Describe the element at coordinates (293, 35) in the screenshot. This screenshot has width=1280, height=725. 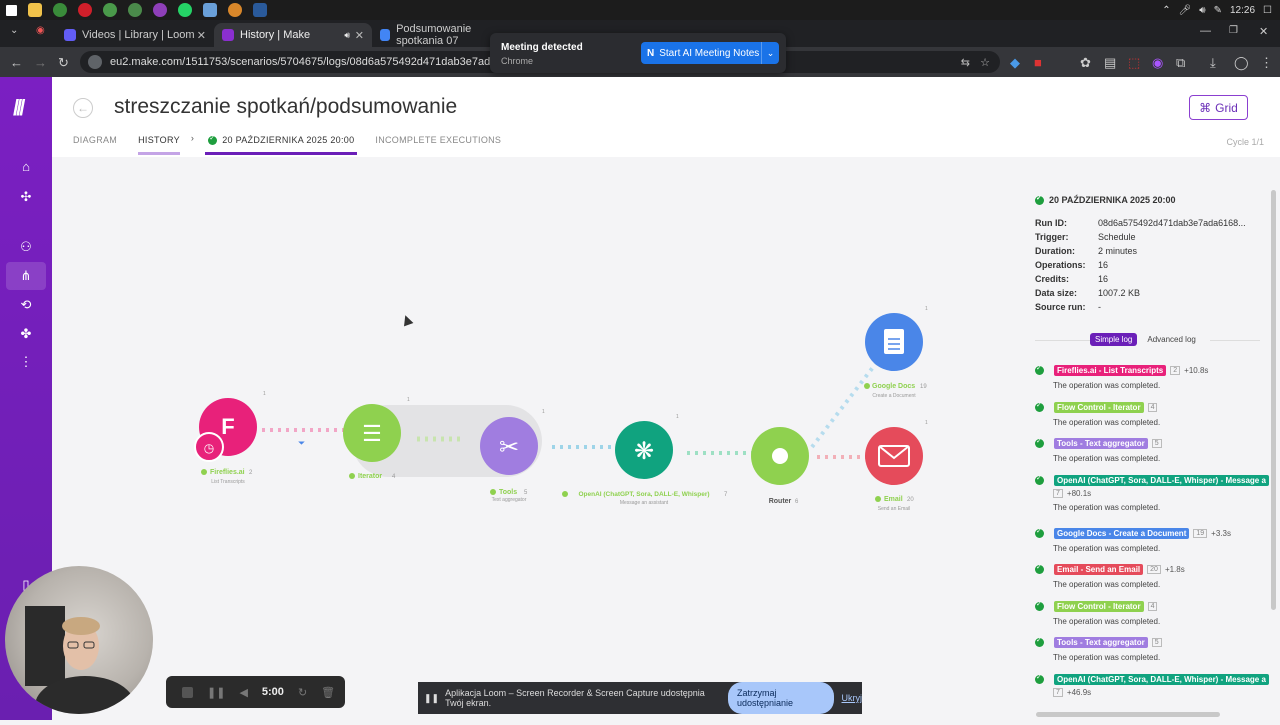
I see `tab-make: History | Make 🔊︎ ✕` at that location.